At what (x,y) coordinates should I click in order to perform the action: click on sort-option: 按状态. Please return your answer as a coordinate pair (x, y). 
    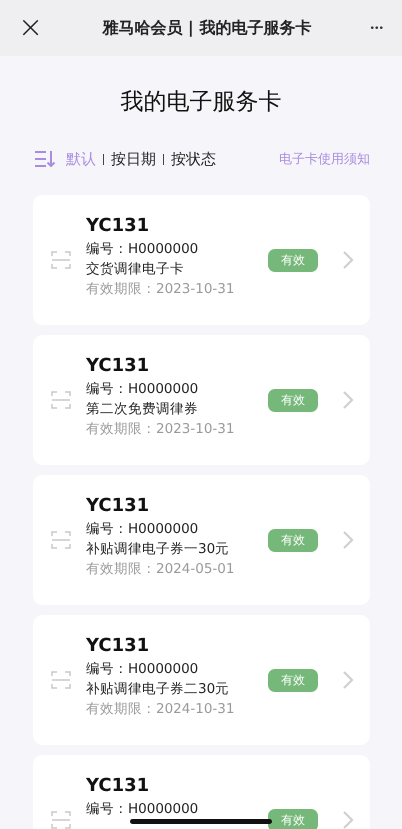
    Looking at the image, I should click on (193, 159).